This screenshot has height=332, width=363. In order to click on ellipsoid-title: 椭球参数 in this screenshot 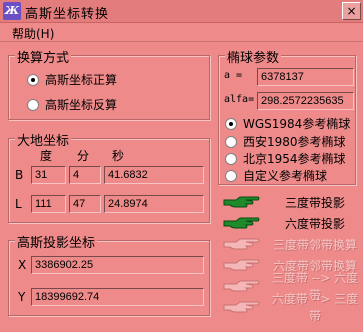, I will do `click(253, 56)`.